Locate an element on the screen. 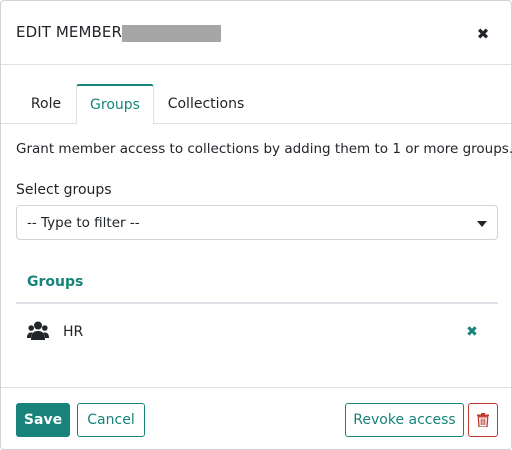 The width and height of the screenshot is (512, 450). caret-down-icon is located at coordinates (482, 224).